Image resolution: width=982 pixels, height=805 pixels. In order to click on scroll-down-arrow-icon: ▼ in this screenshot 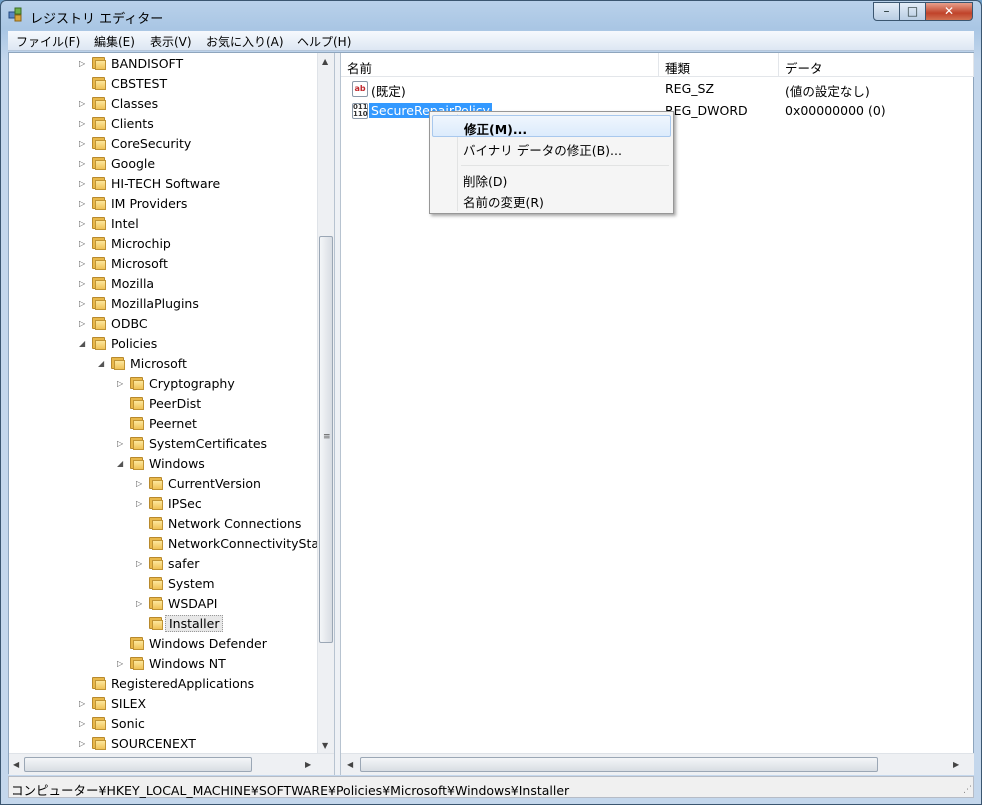, I will do `click(325, 745)`.